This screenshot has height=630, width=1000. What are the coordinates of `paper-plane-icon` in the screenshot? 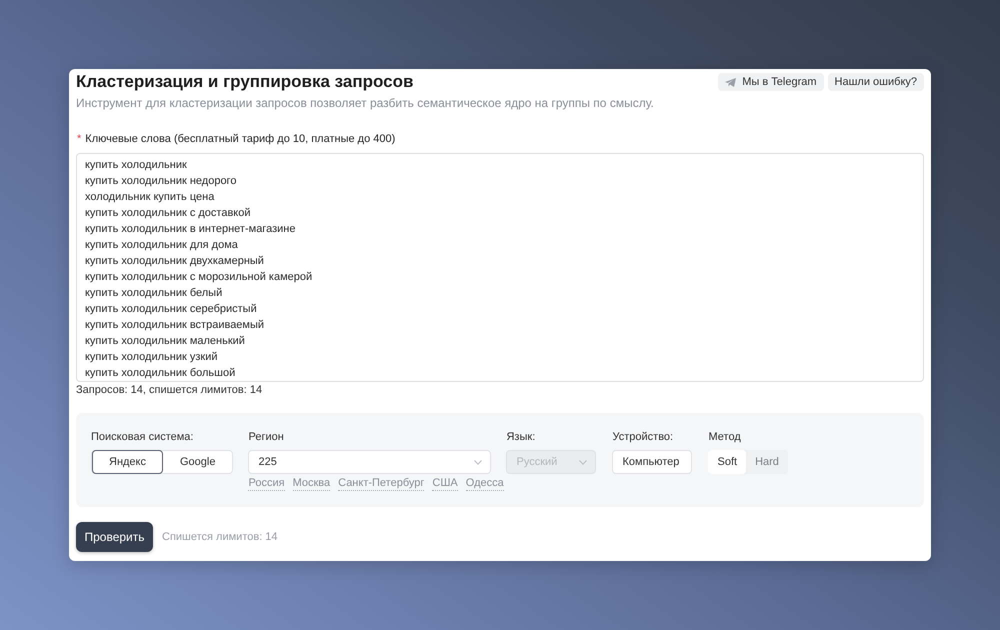 It's located at (730, 82).